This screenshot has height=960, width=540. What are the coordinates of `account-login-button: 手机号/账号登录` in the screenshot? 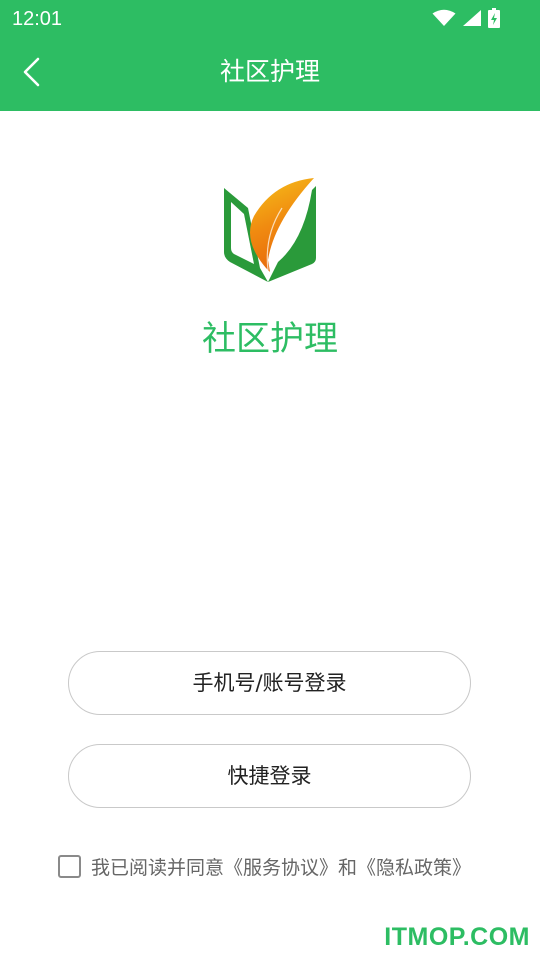 It's located at (269, 683).